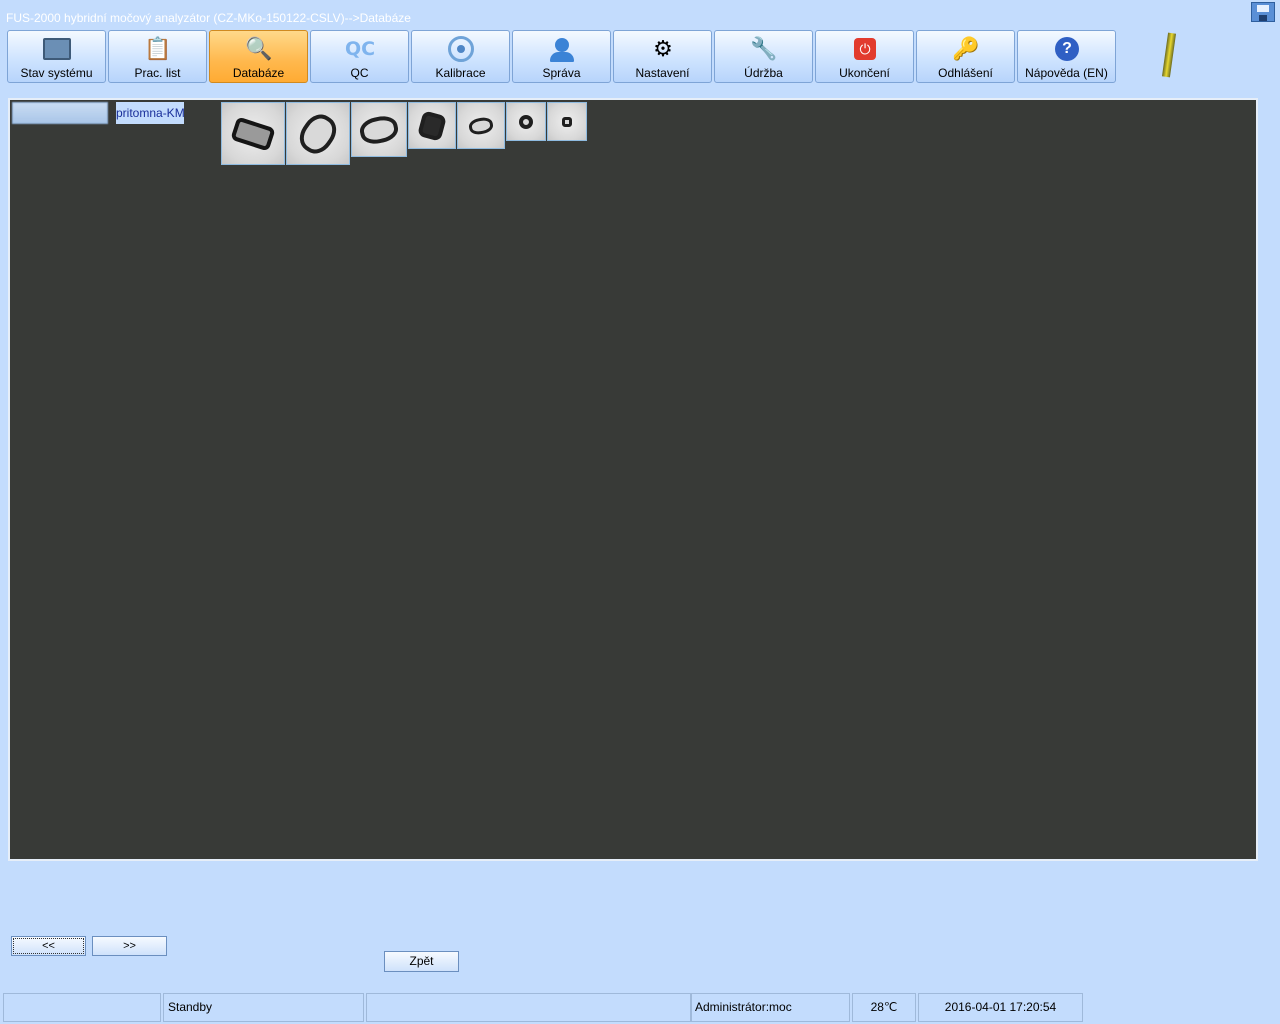  What do you see at coordinates (157, 73) in the screenshot?
I see `toolbar-button-label: Prac. list` at bounding box center [157, 73].